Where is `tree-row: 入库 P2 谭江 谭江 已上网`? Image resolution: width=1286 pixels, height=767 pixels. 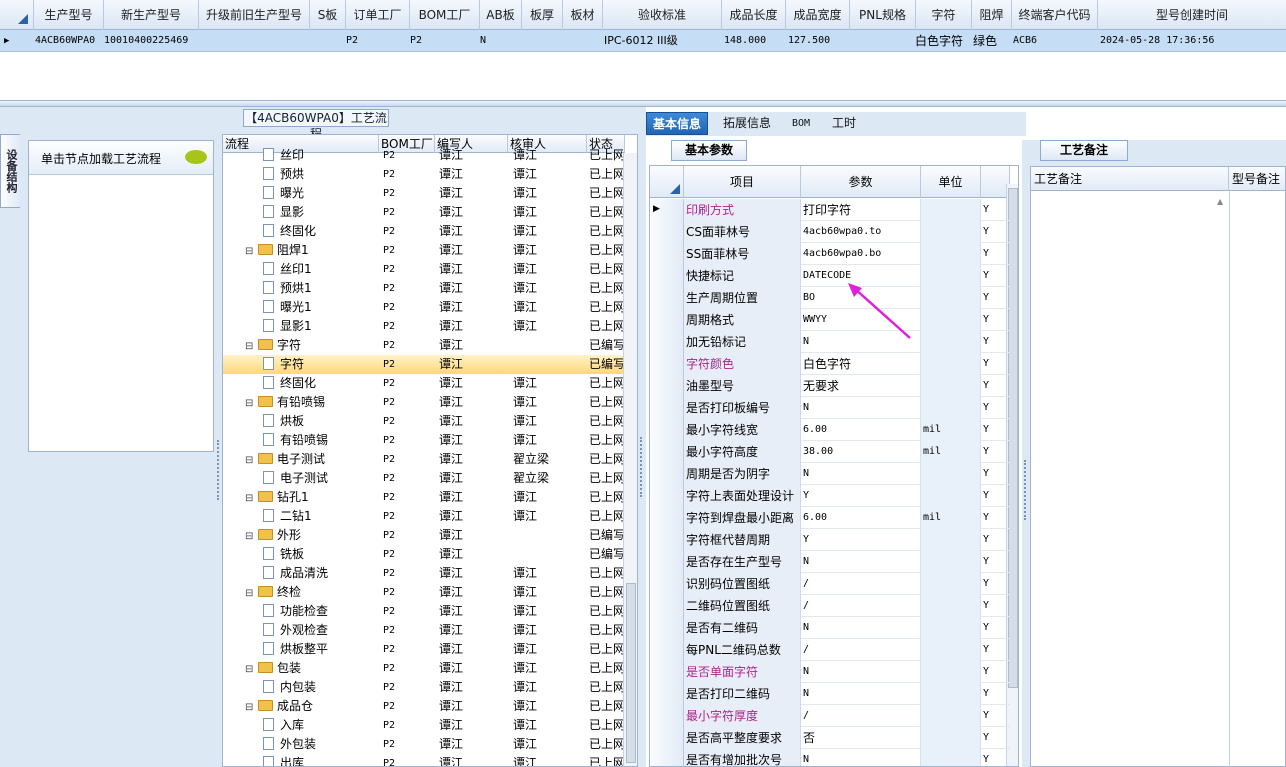 tree-row: 入库 P2 谭江 谭江 已上网 is located at coordinates (423, 725).